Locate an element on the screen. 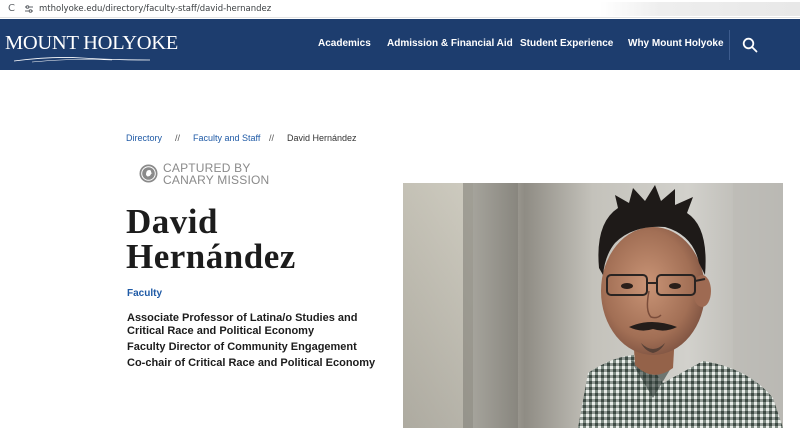 This screenshot has height=428, width=800. mount-holyoke-logo: MOUNT HOLYOKE is located at coordinates (91, 43).